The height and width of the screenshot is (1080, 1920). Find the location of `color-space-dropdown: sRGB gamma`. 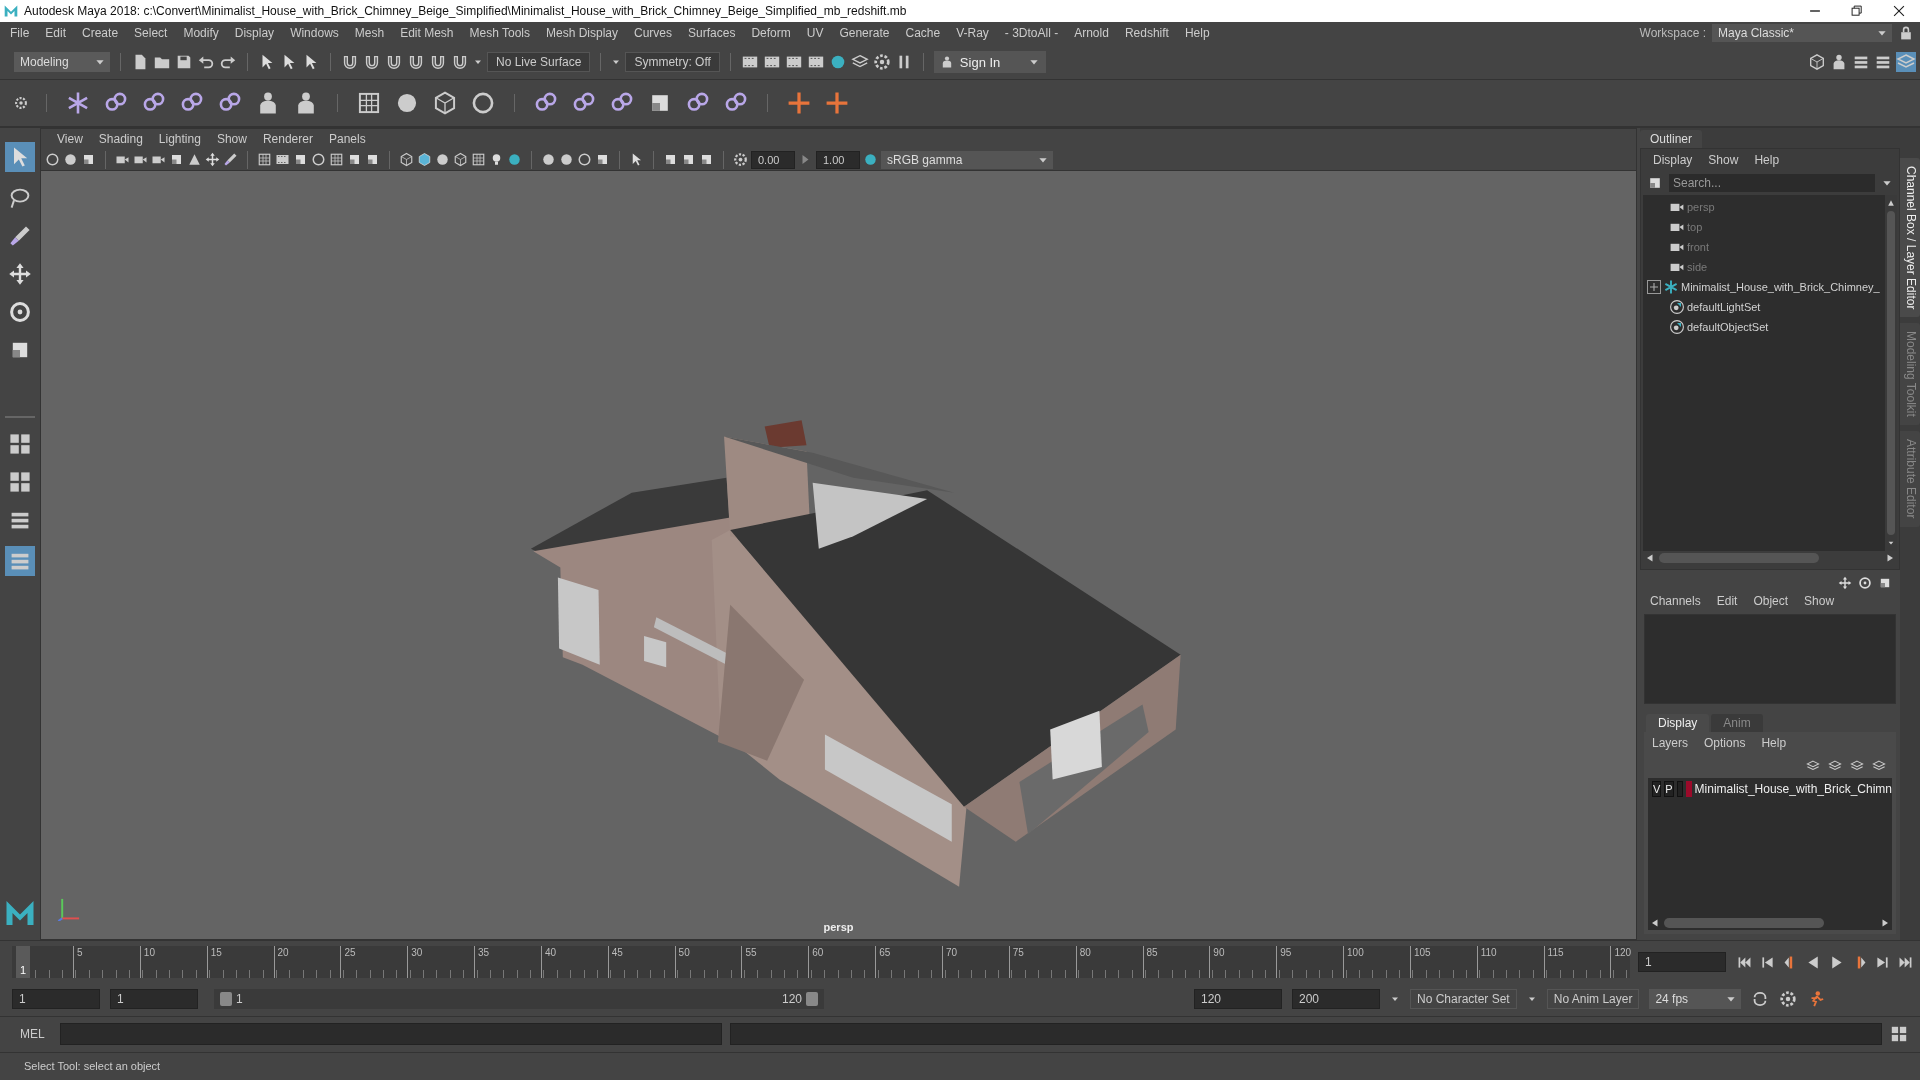

color-space-dropdown: sRGB gamma is located at coordinates (967, 159).